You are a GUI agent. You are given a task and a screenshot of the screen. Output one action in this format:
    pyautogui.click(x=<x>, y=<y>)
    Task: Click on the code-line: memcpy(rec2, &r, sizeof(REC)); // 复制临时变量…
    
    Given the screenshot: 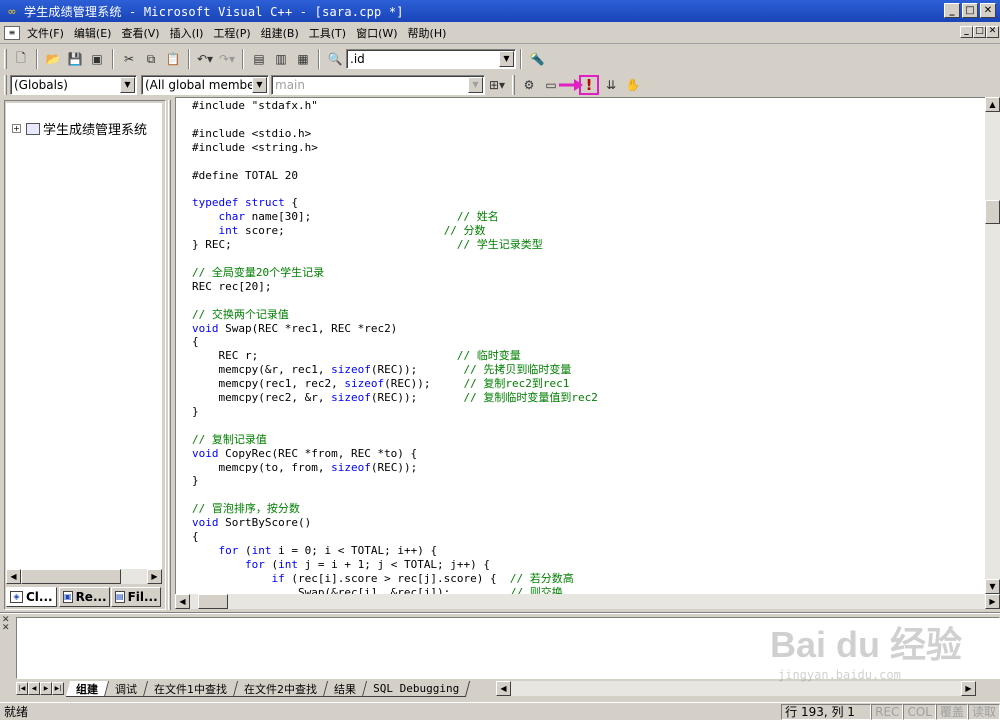 What is the action you would take?
    pyautogui.click(x=394, y=398)
    